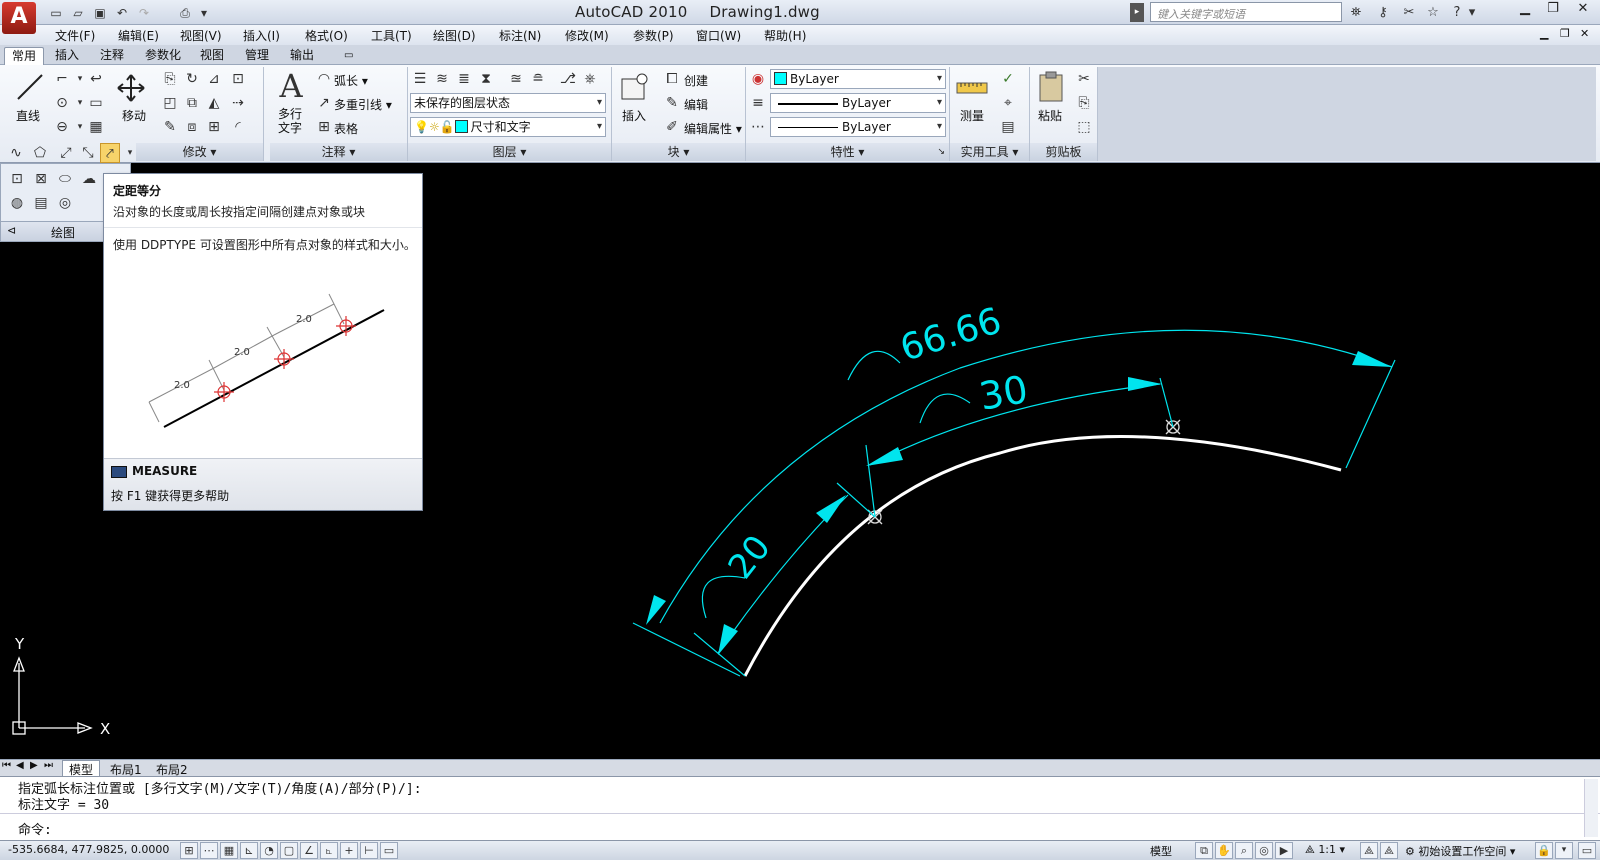 This screenshot has width=1600, height=860. Describe the element at coordinates (41, 203) in the screenshot. I see `table-draw-icon: ▤` at that location.